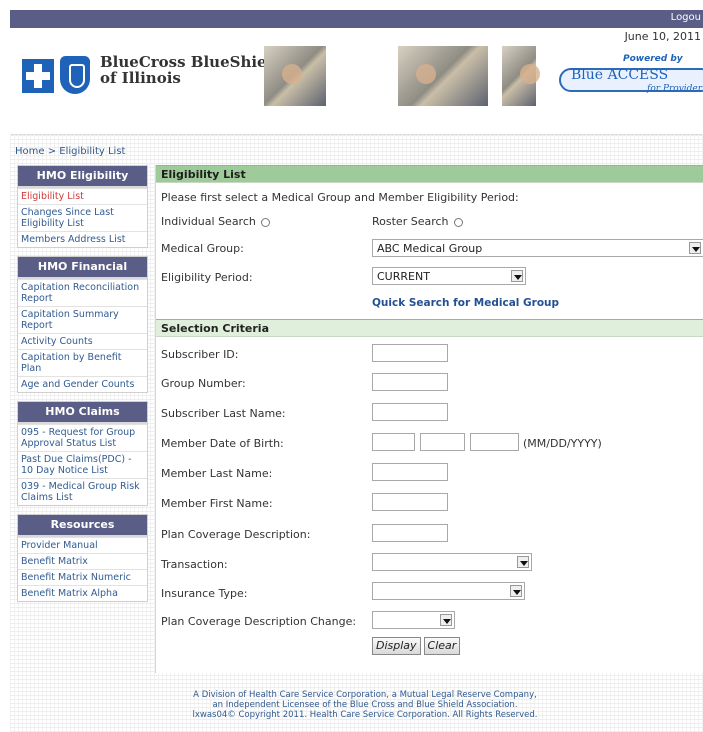 The image size is (703, 732). I want to click on individual-search-radio, so click(265, 222).